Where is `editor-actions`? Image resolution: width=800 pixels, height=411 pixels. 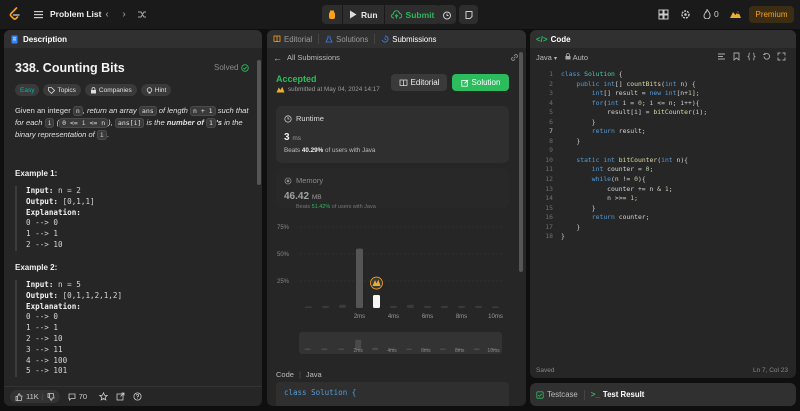 editor-actions is located at coordinates (751, 56).